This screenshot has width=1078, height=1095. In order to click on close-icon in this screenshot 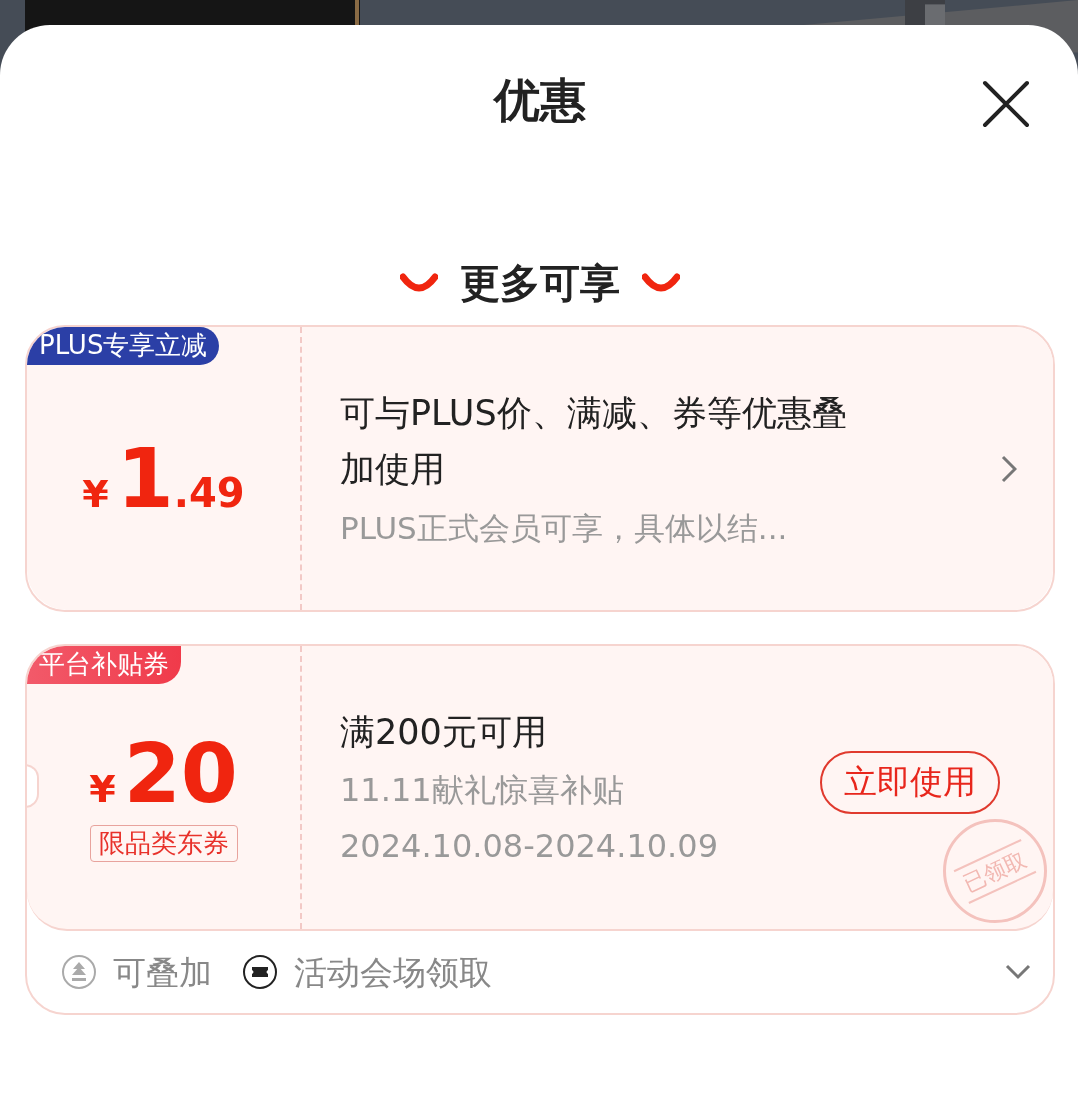, I will do `click(1006, 104)`.